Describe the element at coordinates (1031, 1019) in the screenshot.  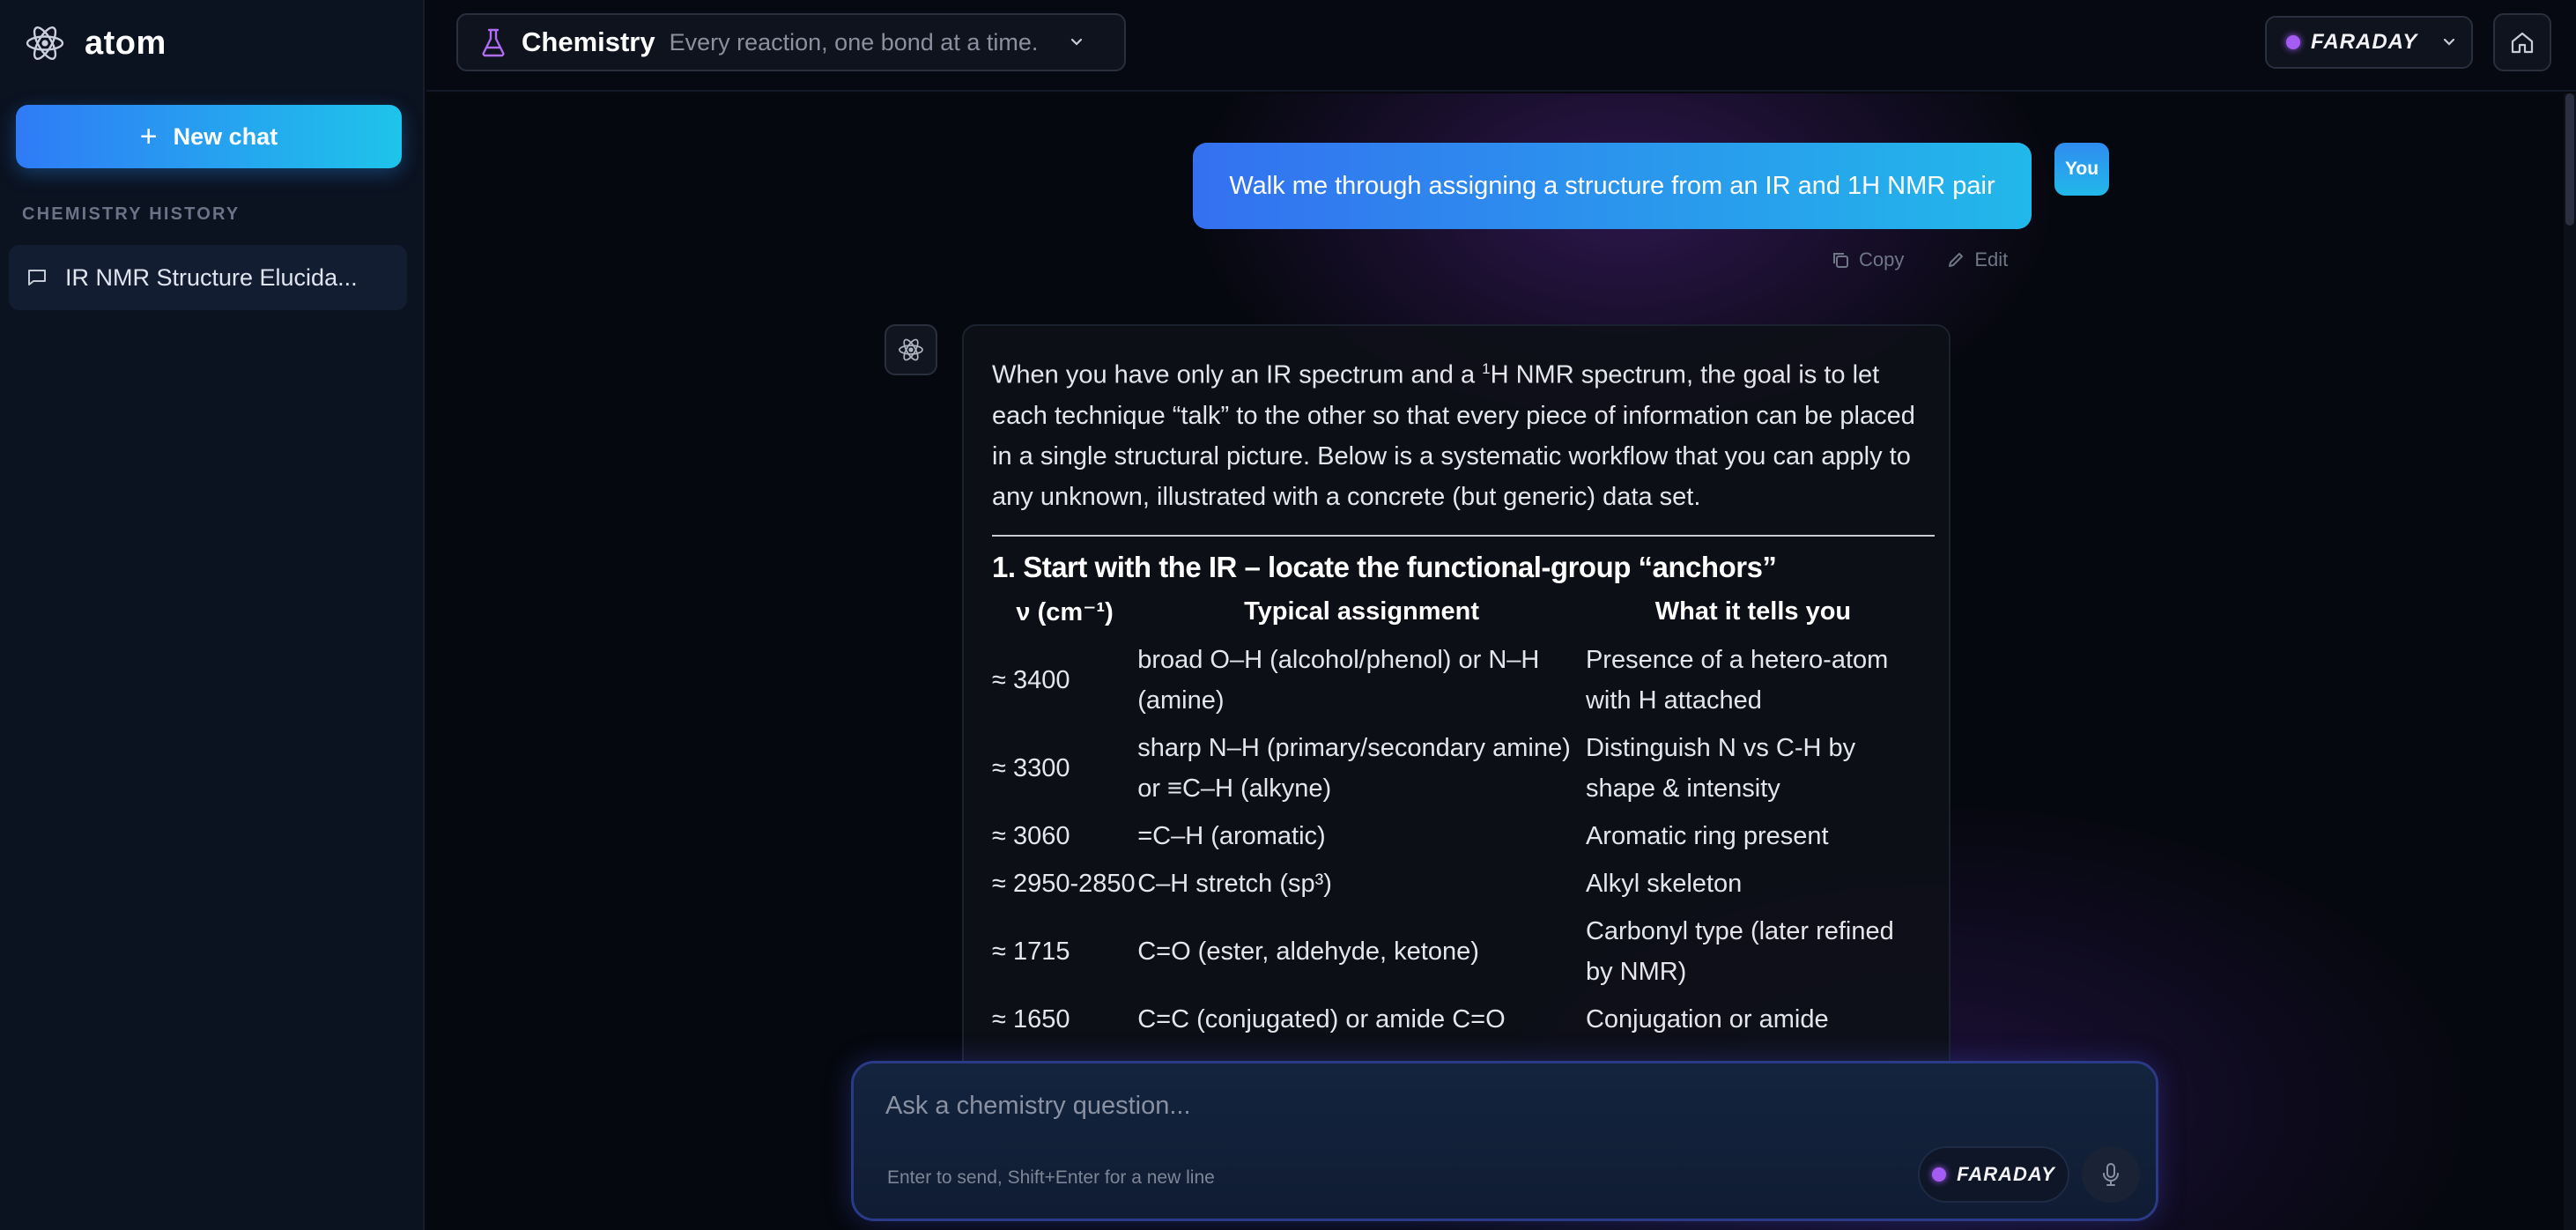
I see `table-cell: ≈ 1650` at that location.